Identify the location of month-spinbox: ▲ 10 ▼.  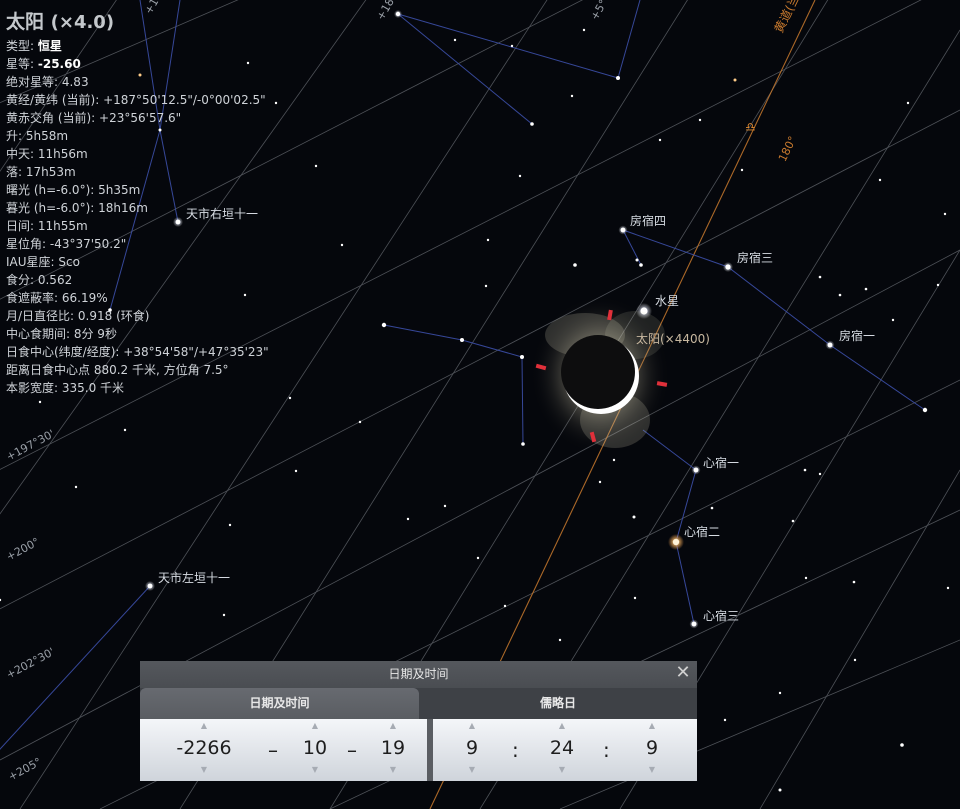
(315, 750).